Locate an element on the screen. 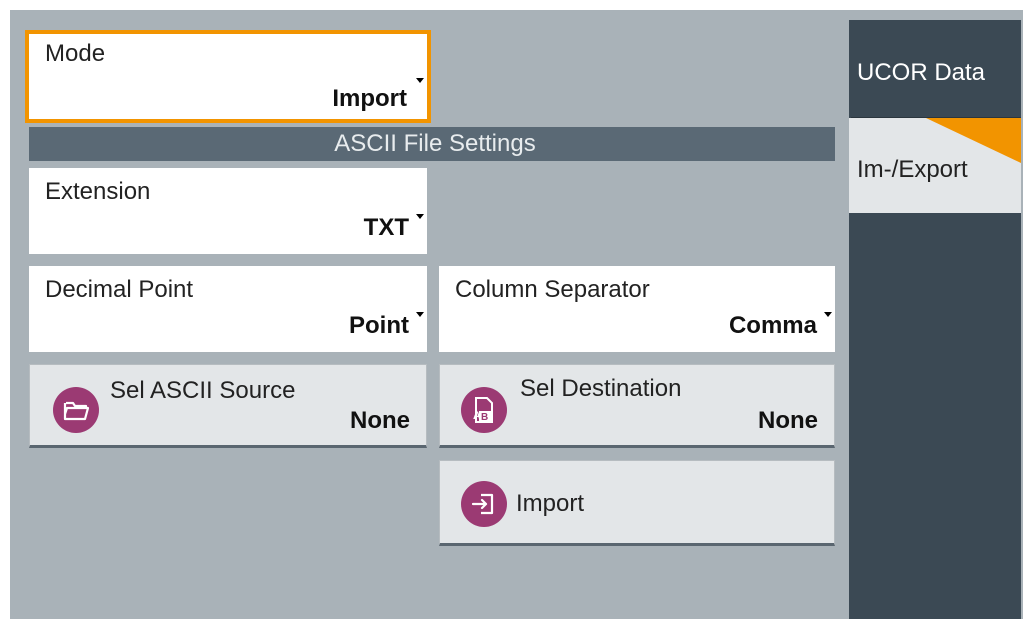 The width and height of the screenshot is (1026, 619). tab-ucor-data-label: UCOR Data is located at coordinates (921, 72).